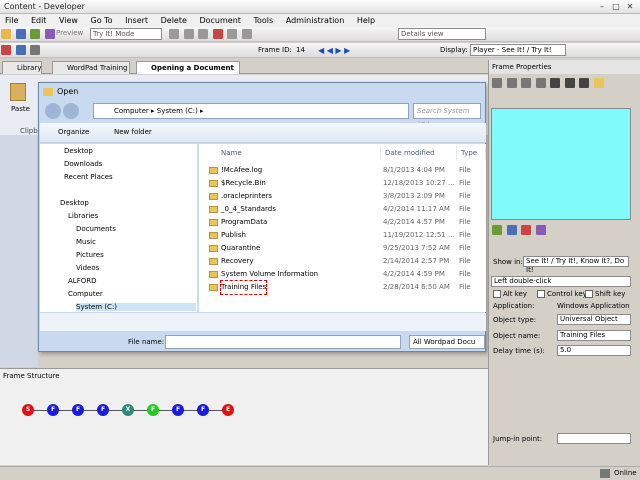 The image size is (640, 480). I want to click on nav-videos: Videos, so click(87, 268).